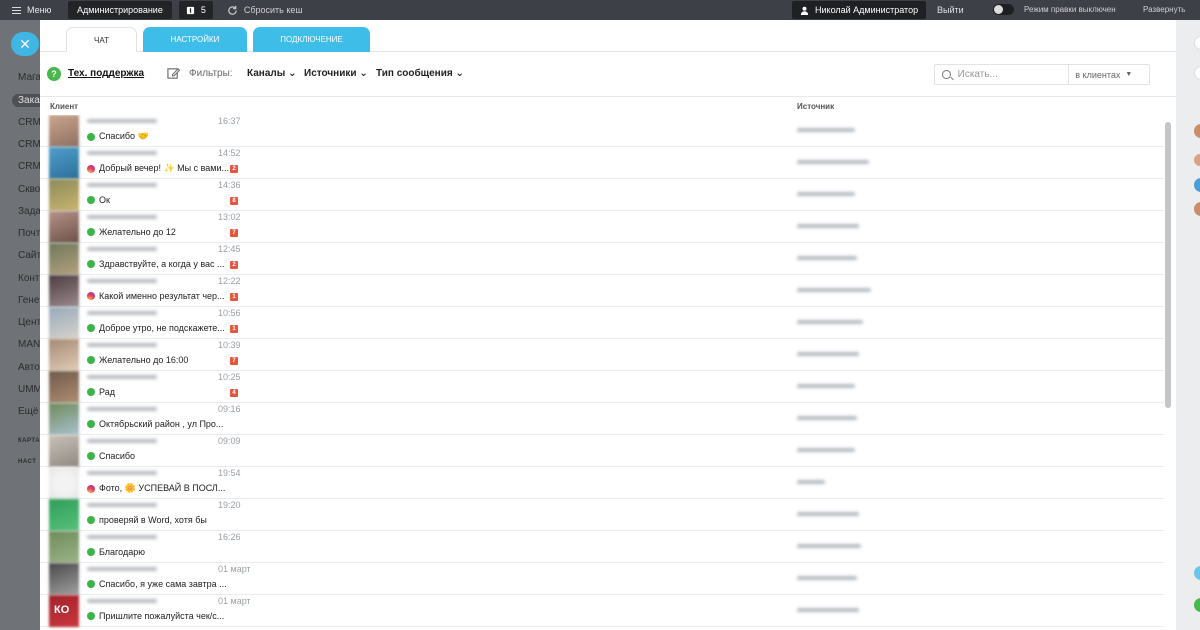 The width and height of the screenshot is (1200, 630). I want to click on message-time: 10:25, so click(229, 377).